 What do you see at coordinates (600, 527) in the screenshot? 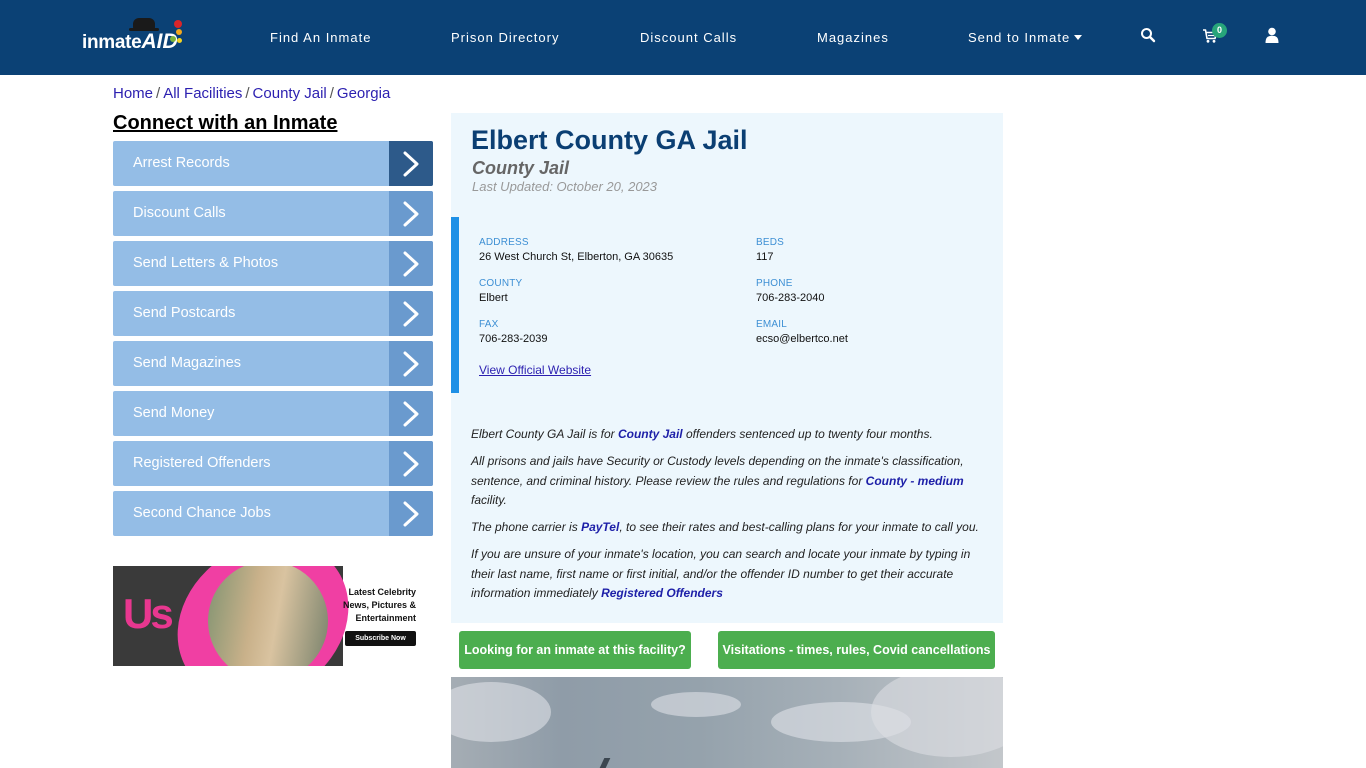
I see `phone-carrier-link: PayTel` at bounding box center [600, 527].